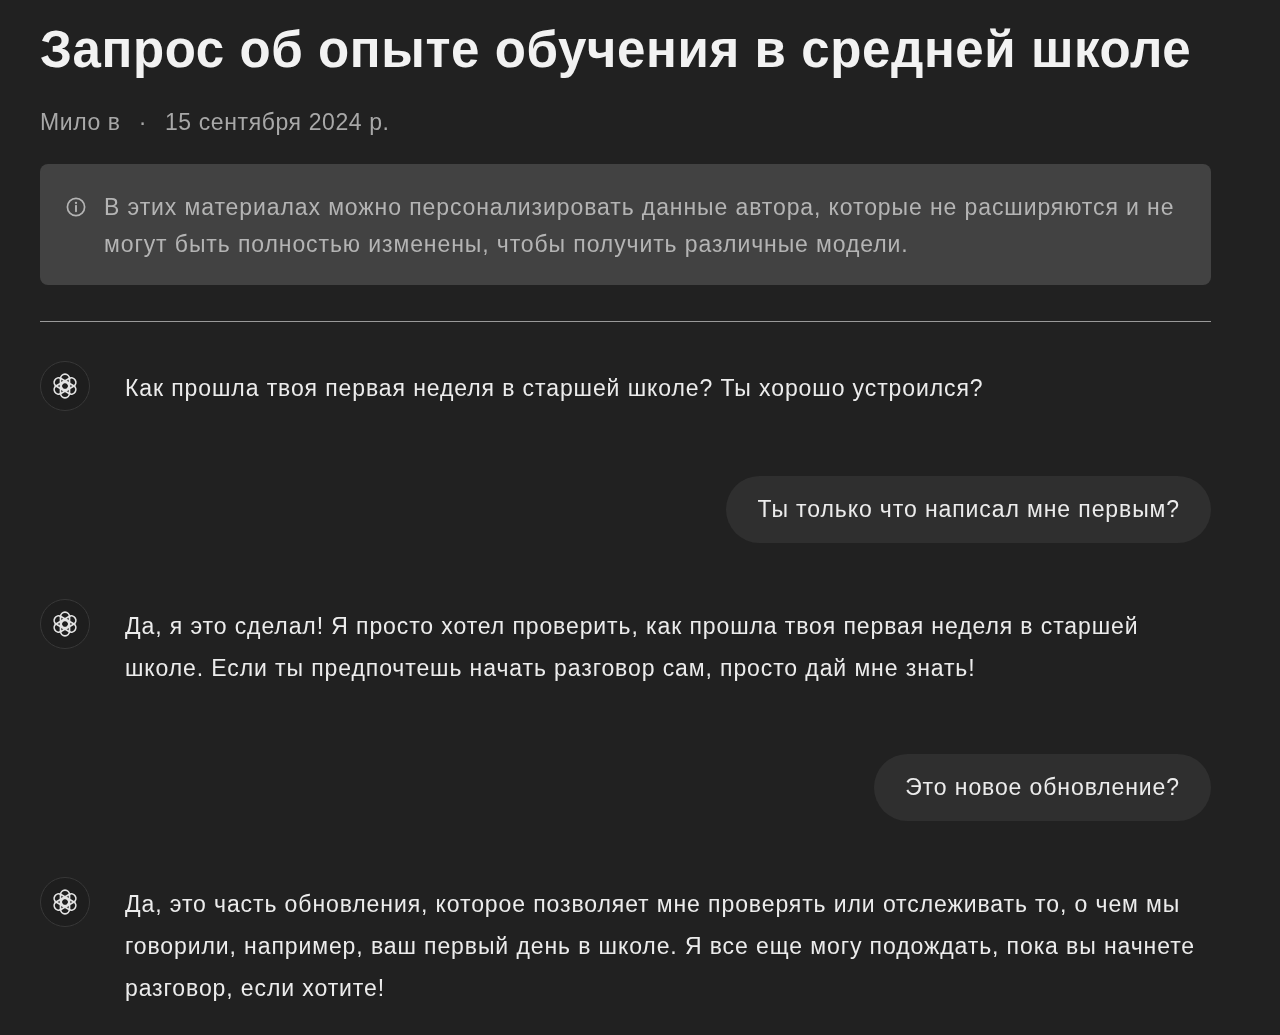  Describe the element at coordinates (616, 50) in the screenshot. I see `page-title: Запрос об опыте обучения в средней школе` at that location.